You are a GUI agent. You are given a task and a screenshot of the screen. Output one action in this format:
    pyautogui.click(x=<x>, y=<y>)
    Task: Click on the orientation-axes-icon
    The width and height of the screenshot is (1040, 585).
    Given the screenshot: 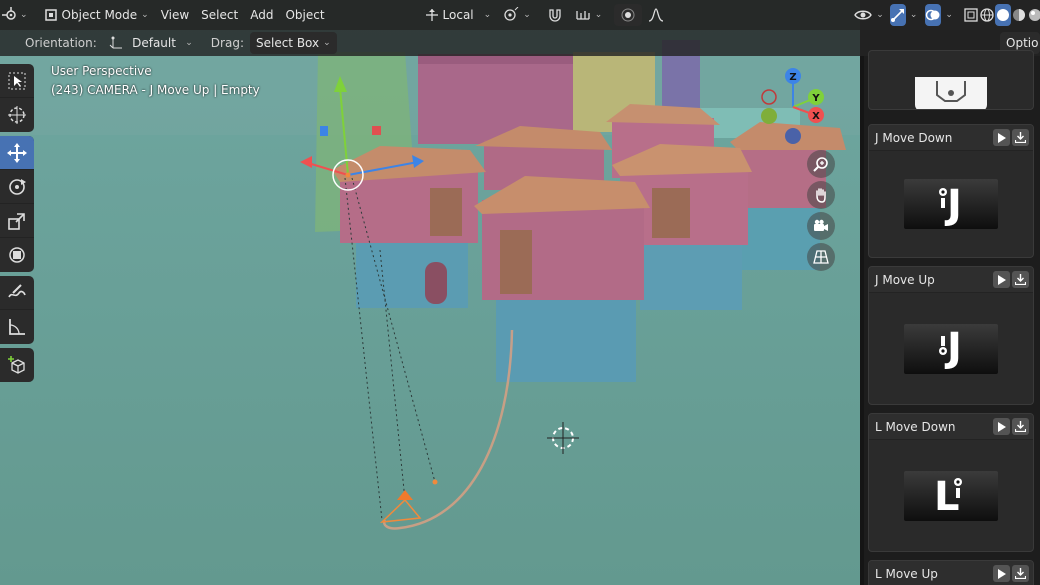 What is the action you would take?
    pyautogui.click(x=431, y=15)
    